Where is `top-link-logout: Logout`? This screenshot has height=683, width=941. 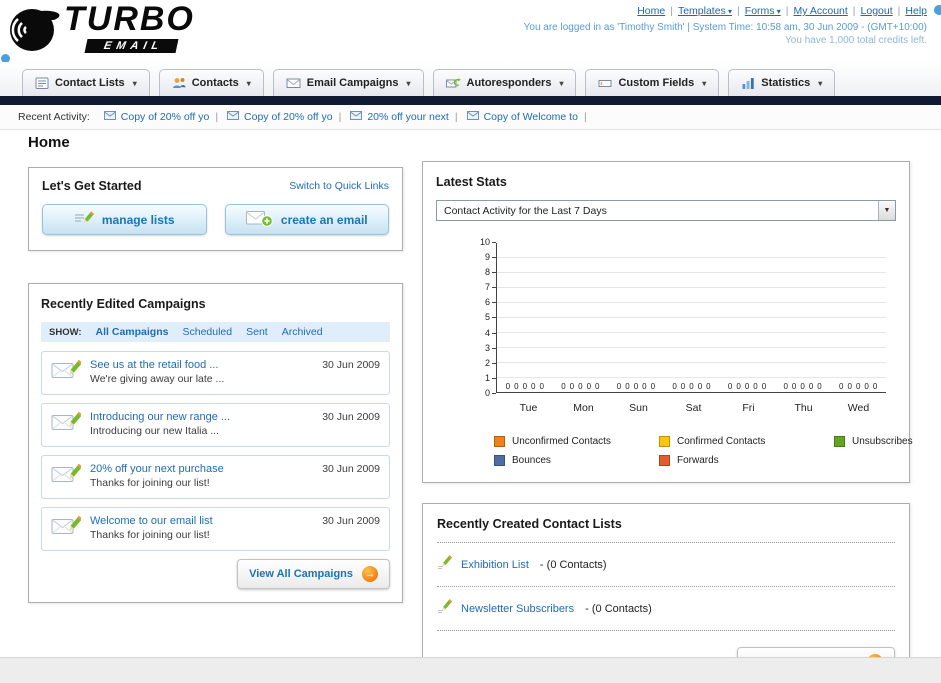 top-link-logout: Logout is located at coordinates (877, 11).